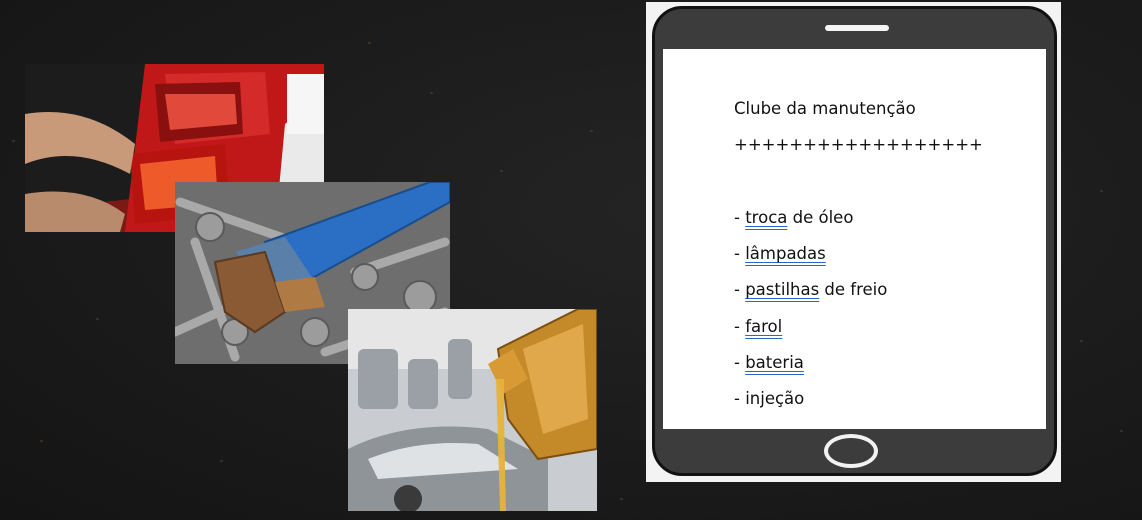  Describe the element at coordinates (794, 217) in the screenshot. I see `list-item: - troca de óleo` at that location.